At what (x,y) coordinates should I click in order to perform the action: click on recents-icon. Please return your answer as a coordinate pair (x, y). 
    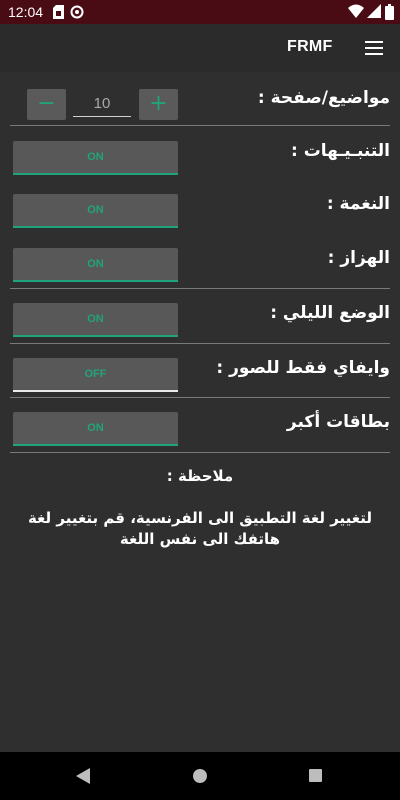
    Looking at the image, I should click on (315, 775).